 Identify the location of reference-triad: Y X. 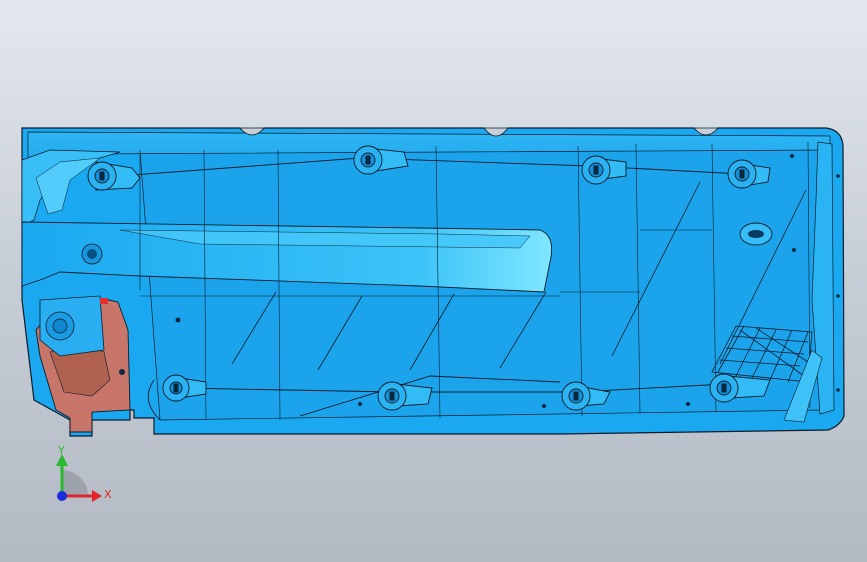
(84, 473).